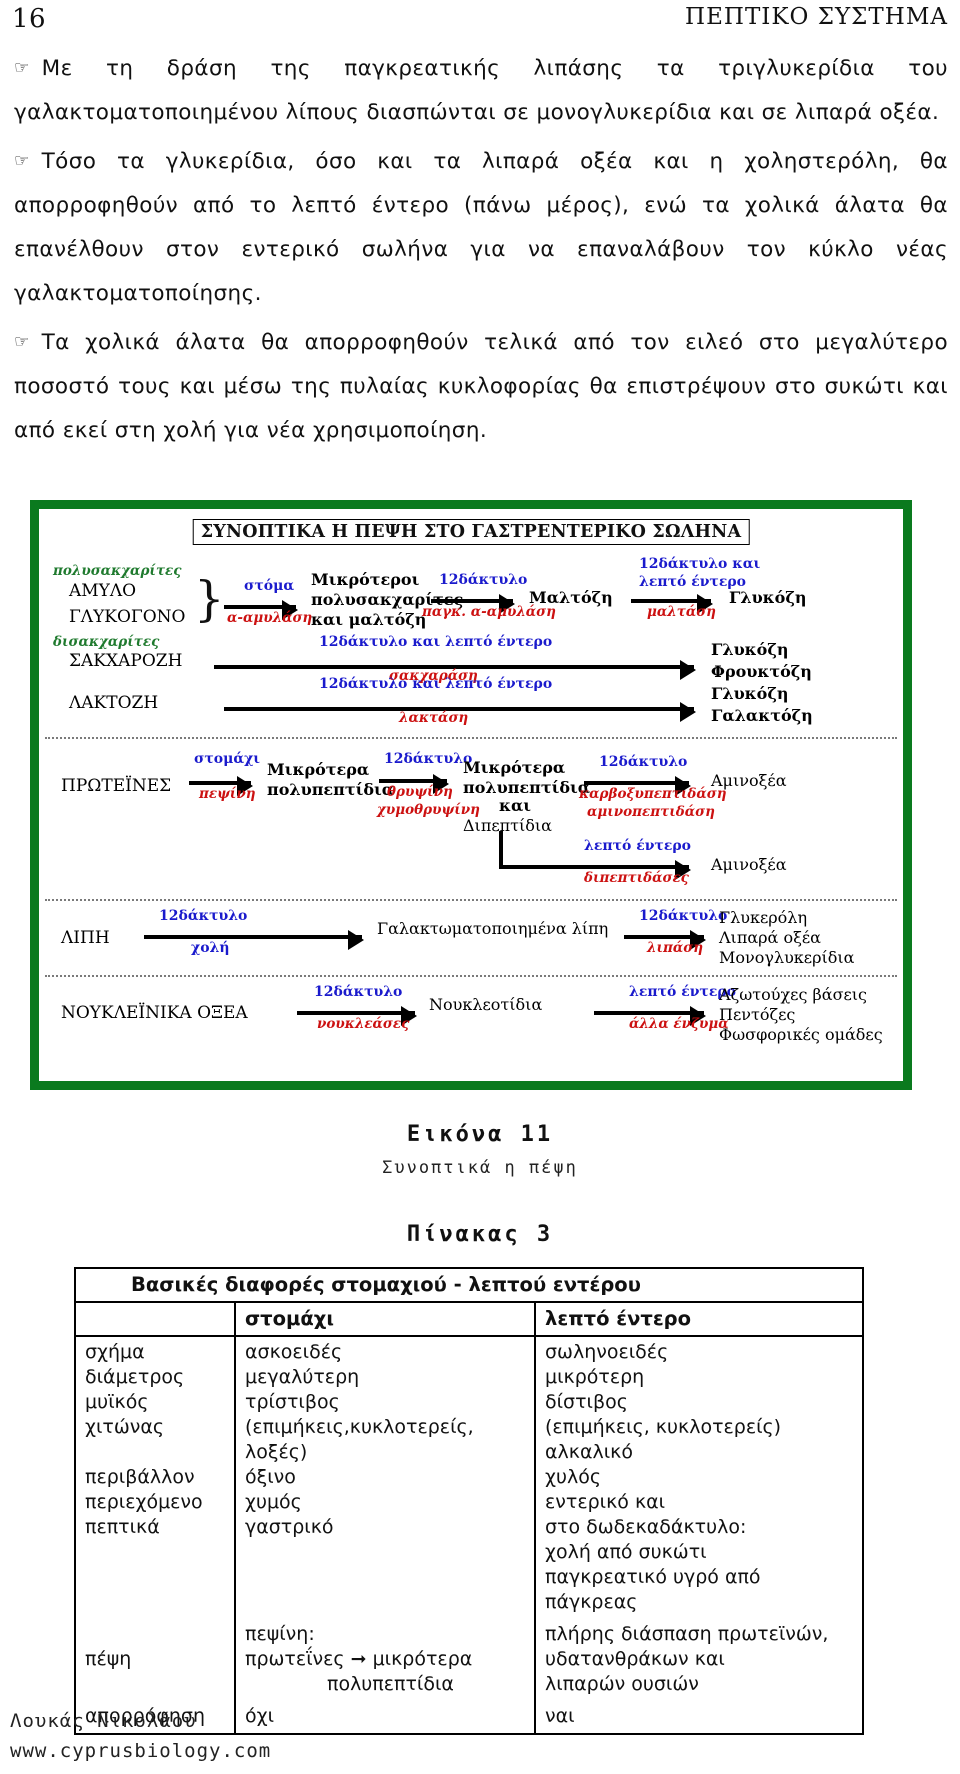 This screenshot has width=960, height=1774. What do you see at coordinates (125, 1414) in the screenshot?
I see `attribute-muscular-layer: μυϊκός χιτώνας` at bounding box center [125, 1414].